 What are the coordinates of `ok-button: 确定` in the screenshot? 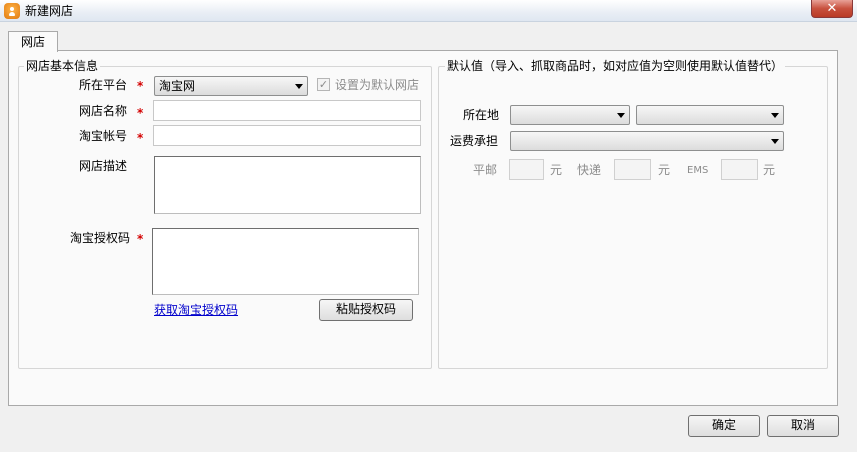 It's located at (724, 426).